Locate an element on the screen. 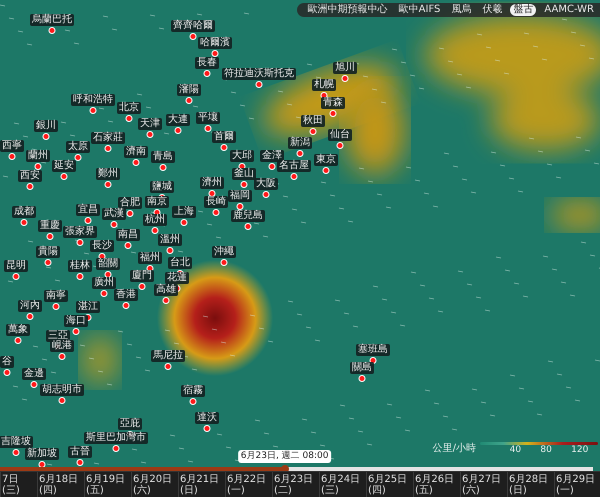 The width and height of the screenshot is (600, 497). city-label: 符拉迪沃斯托克 is located at coordinates (259, 74).